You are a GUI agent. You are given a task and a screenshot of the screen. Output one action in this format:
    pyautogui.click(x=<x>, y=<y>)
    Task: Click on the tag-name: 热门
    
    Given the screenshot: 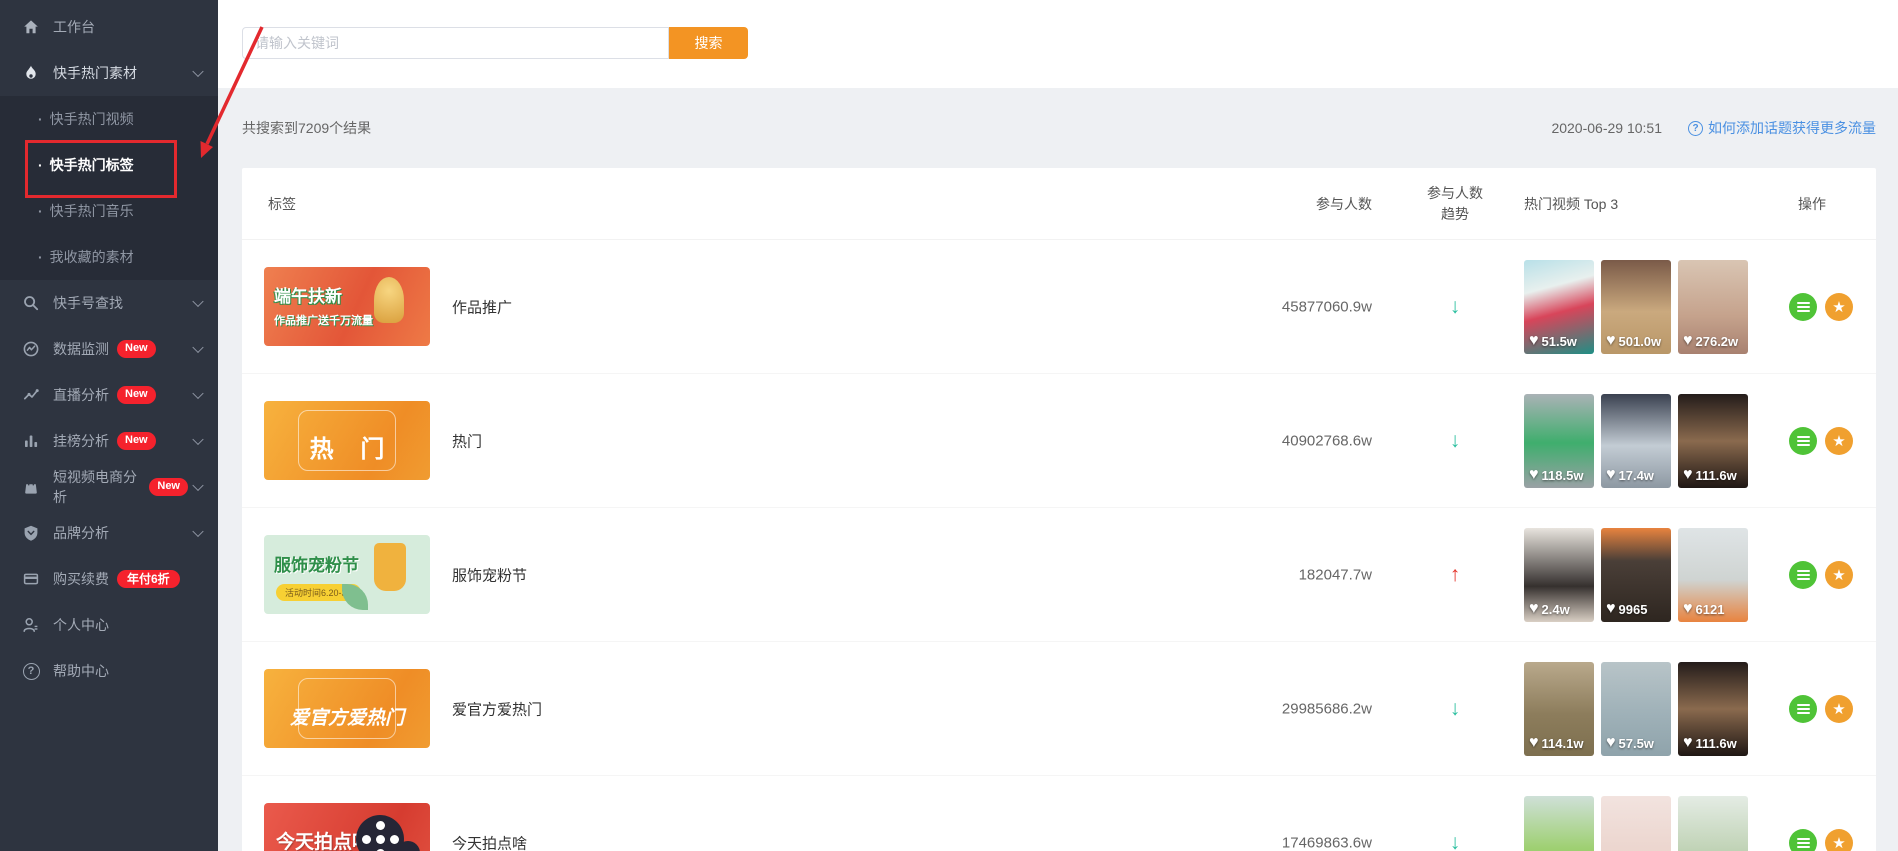 What is the action you would take?
    pyautogui.click(x=467, y=440)
    